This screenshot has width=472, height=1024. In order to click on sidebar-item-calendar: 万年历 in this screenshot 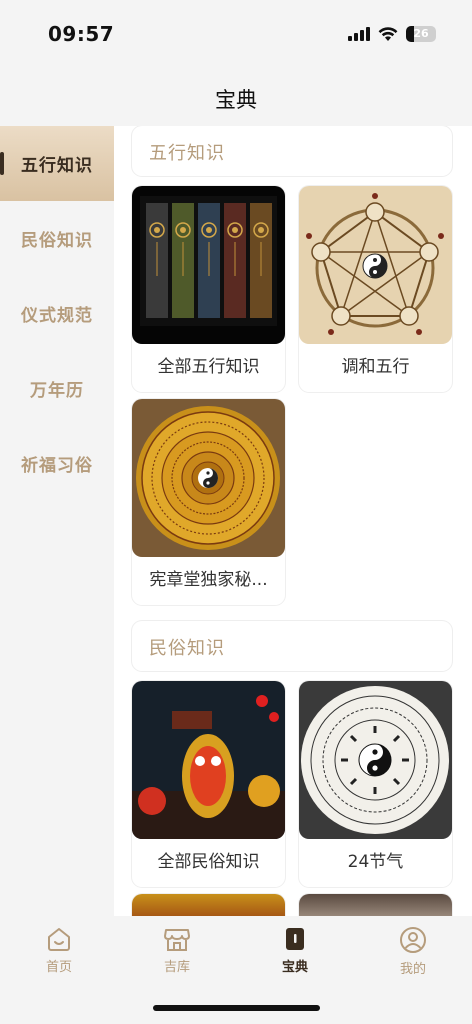, I will do `click(57, 388)`.